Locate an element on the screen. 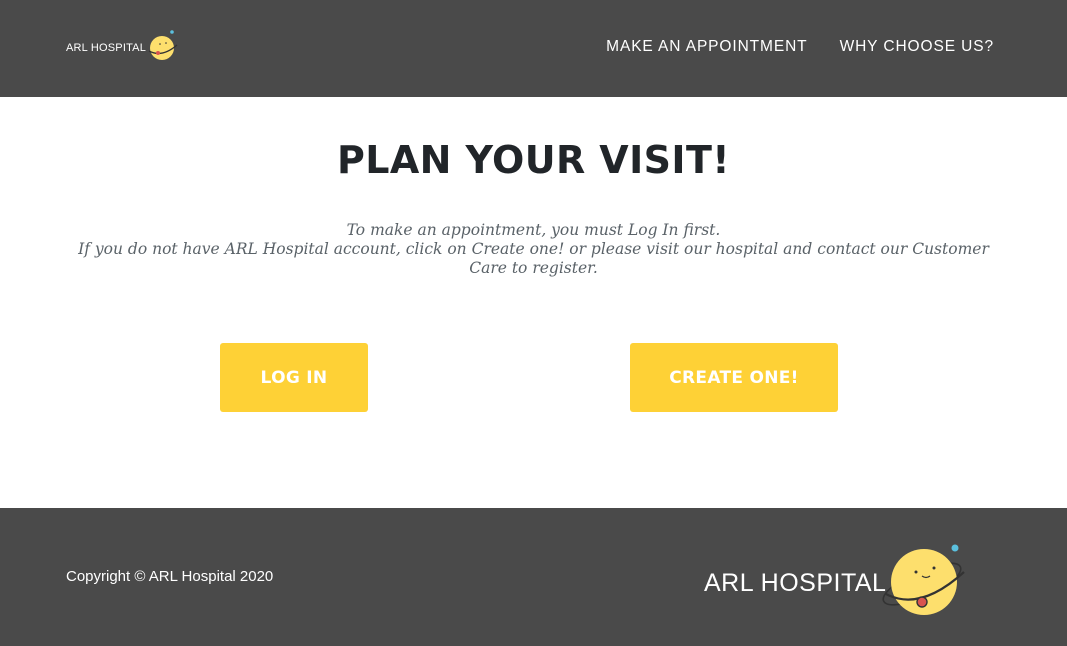  footer-brand-text: ARL HOSPITAL is located at coordinates (795, 583).